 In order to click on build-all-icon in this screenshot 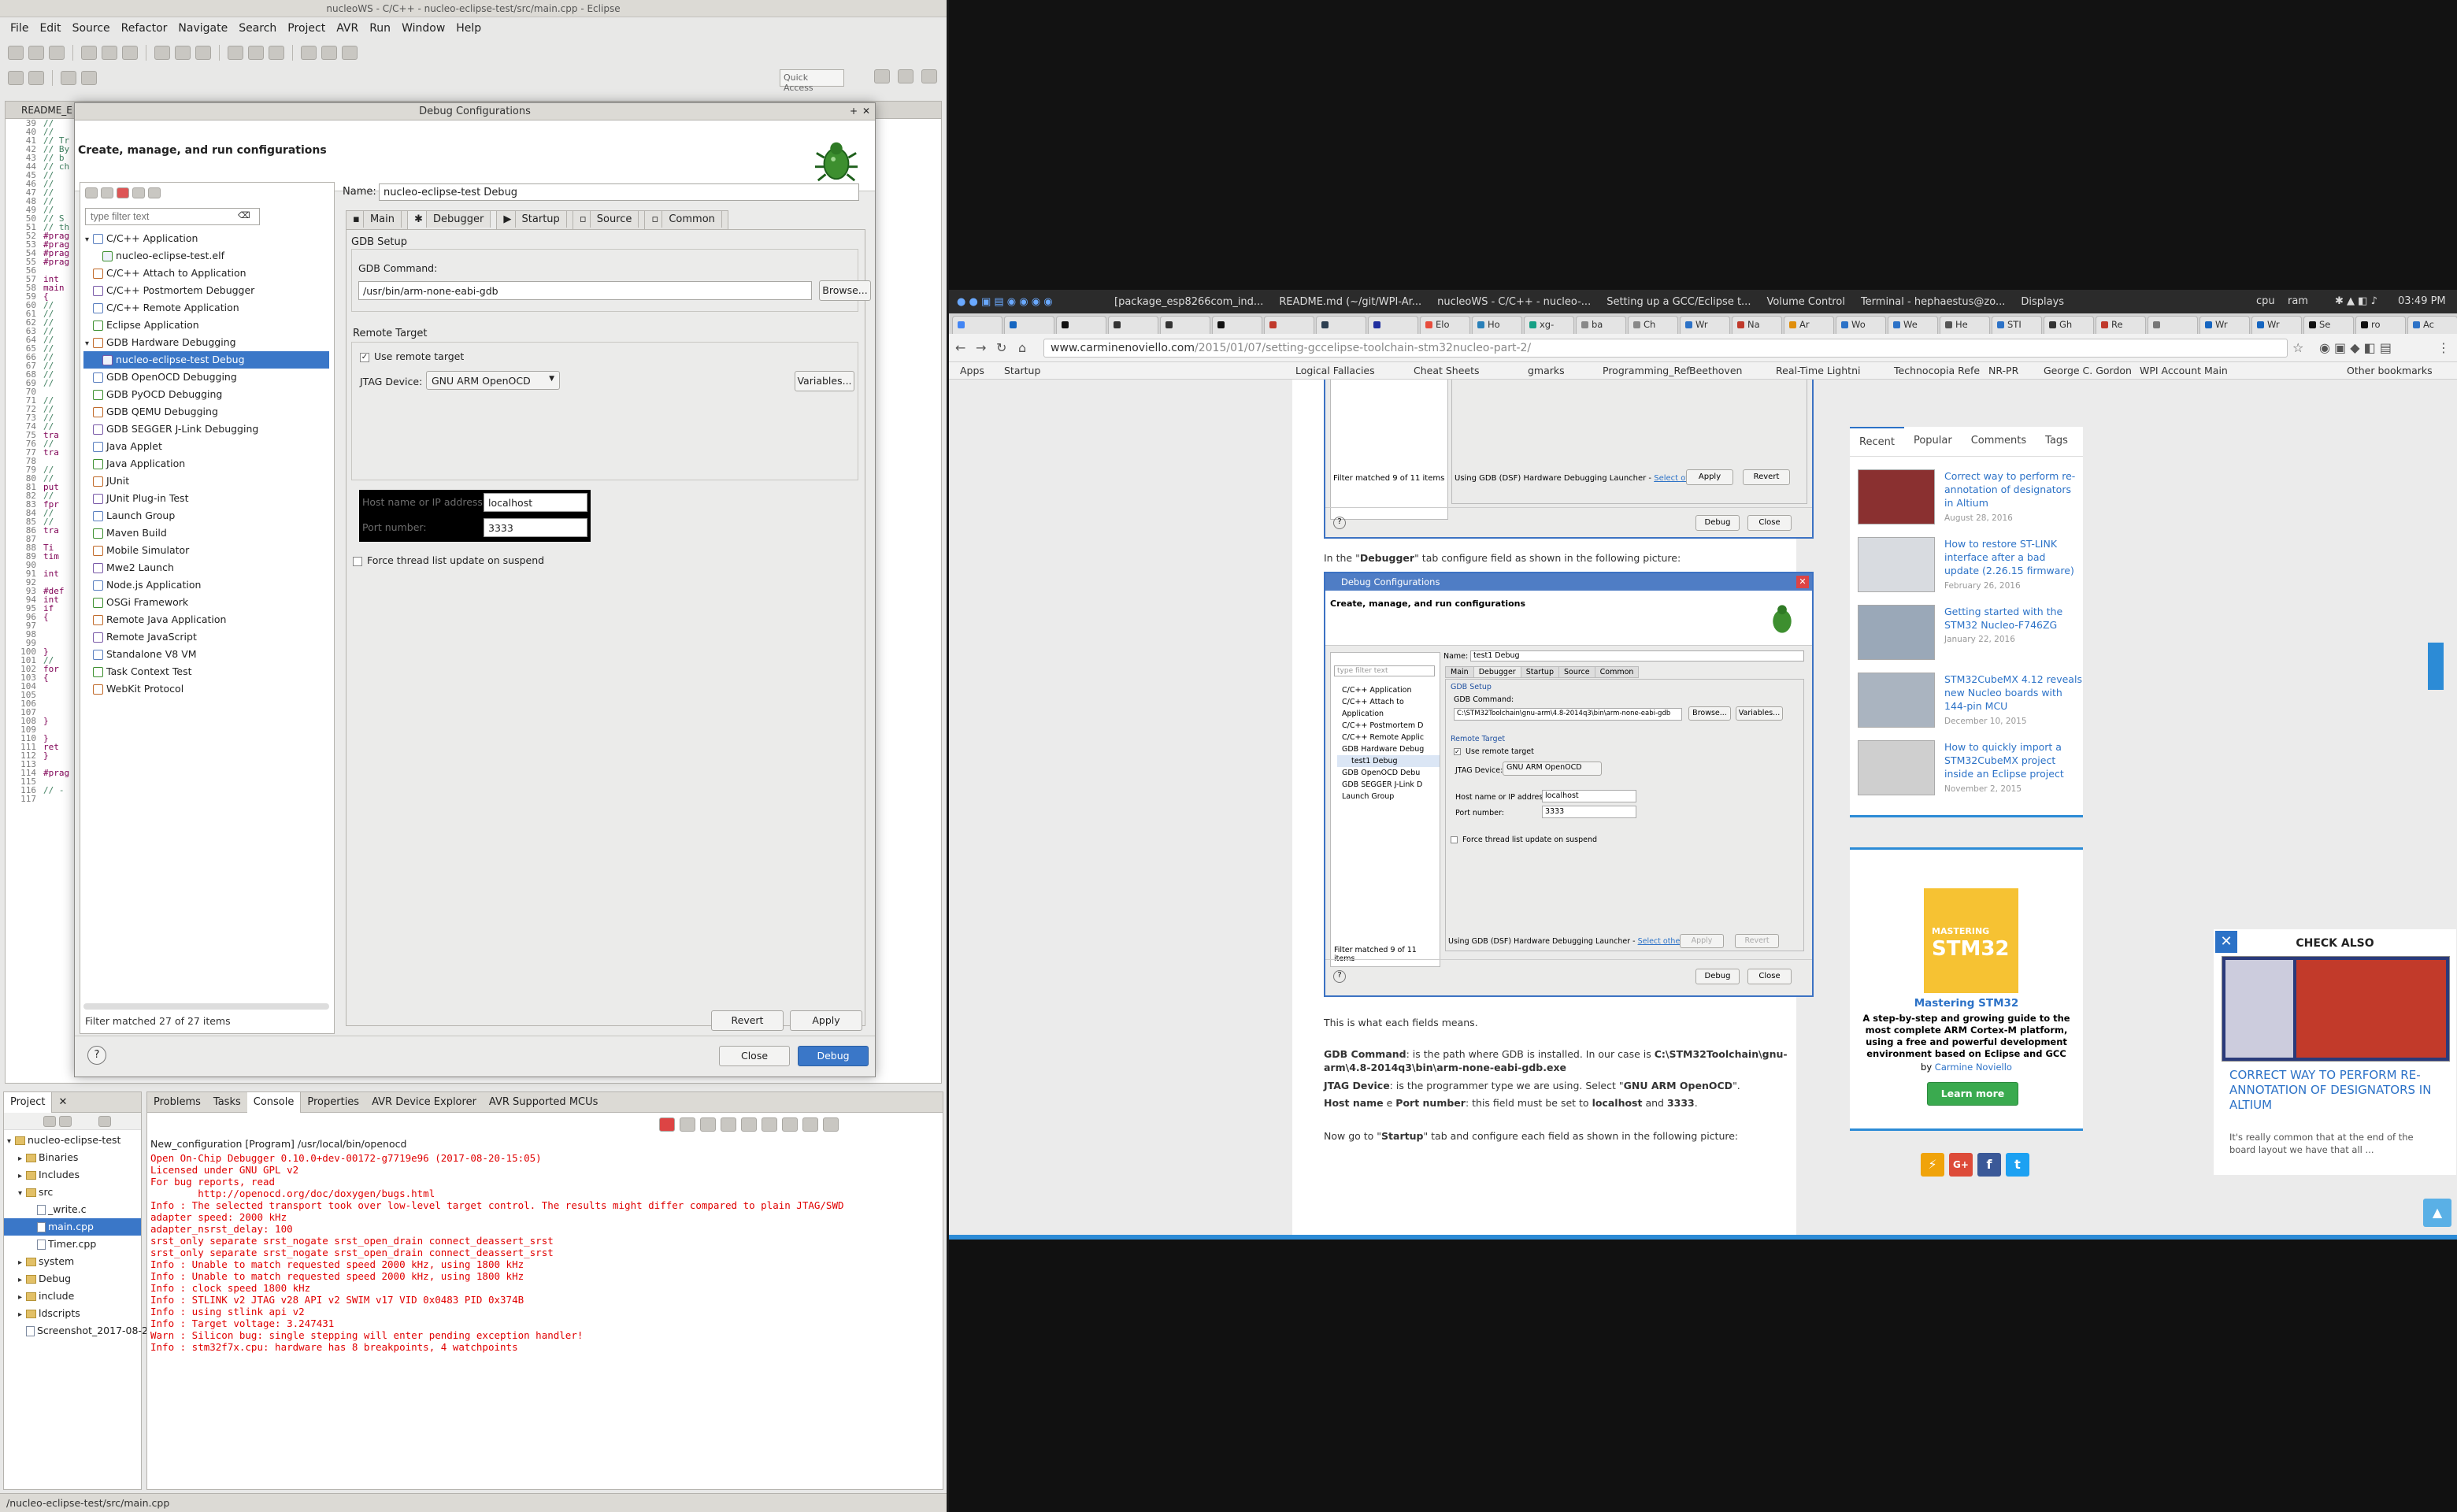, I will do `click(109, 53)`.